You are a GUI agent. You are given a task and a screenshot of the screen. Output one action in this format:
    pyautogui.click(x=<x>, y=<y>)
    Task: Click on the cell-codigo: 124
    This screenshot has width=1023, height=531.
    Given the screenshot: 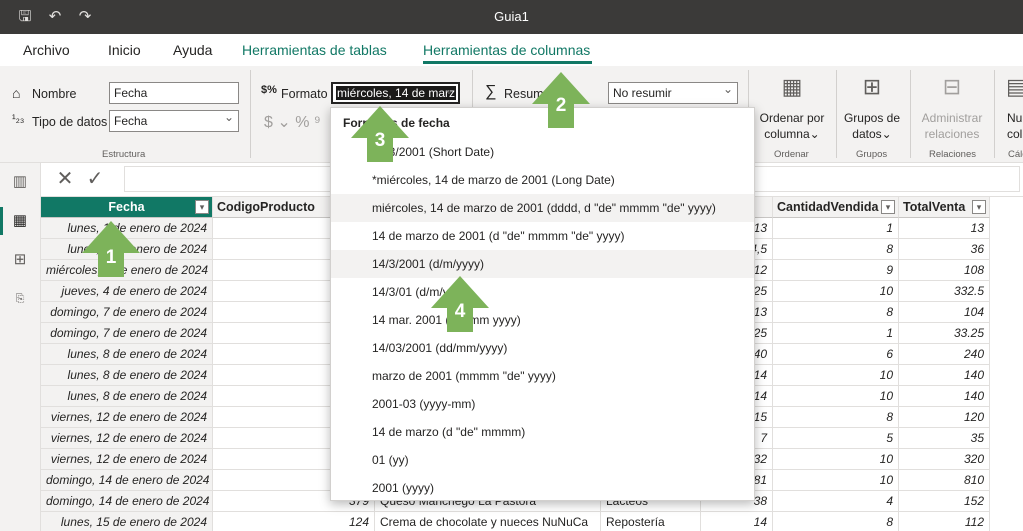 What is the action you would take?
    pyautogui.click(x=294, y=521)
    